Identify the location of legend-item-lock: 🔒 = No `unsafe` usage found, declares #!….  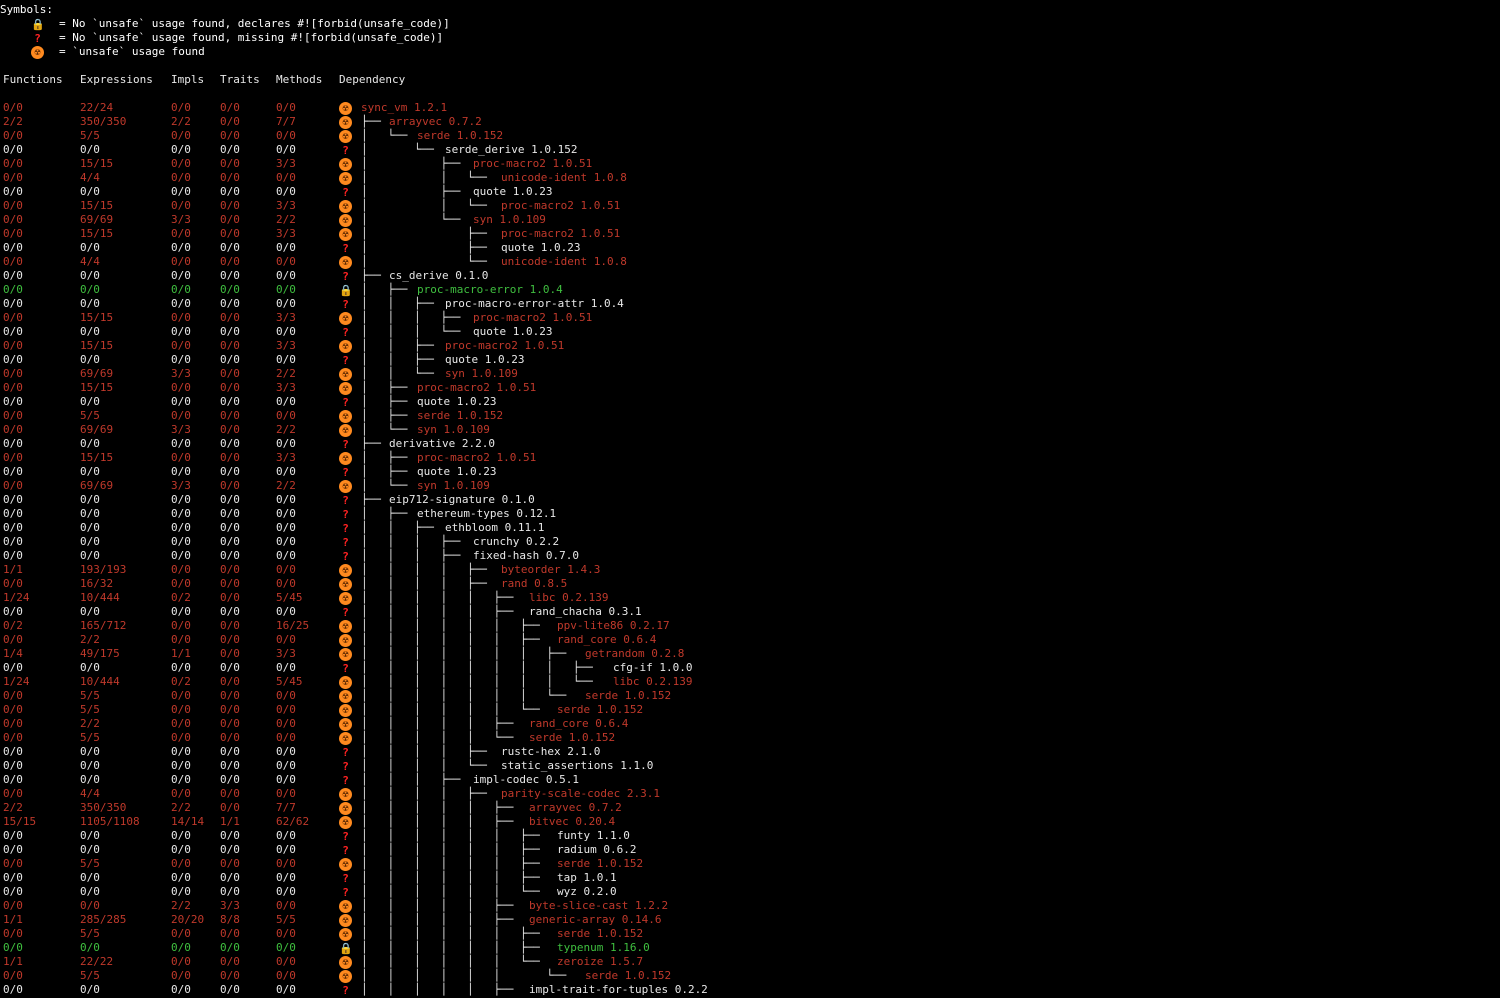
(300, 24).